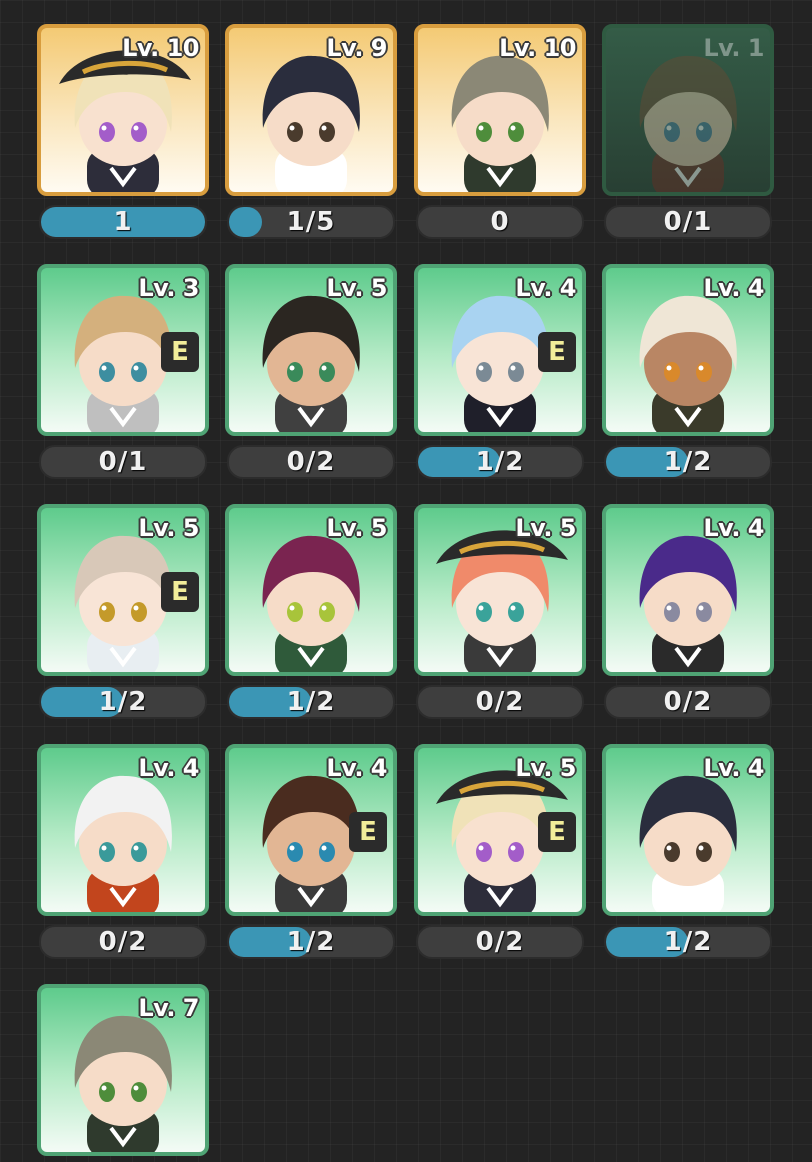  Describe the element at coordinates (168, 1008) in the screenshot. I see `level-label: Lv. 7` at that location.